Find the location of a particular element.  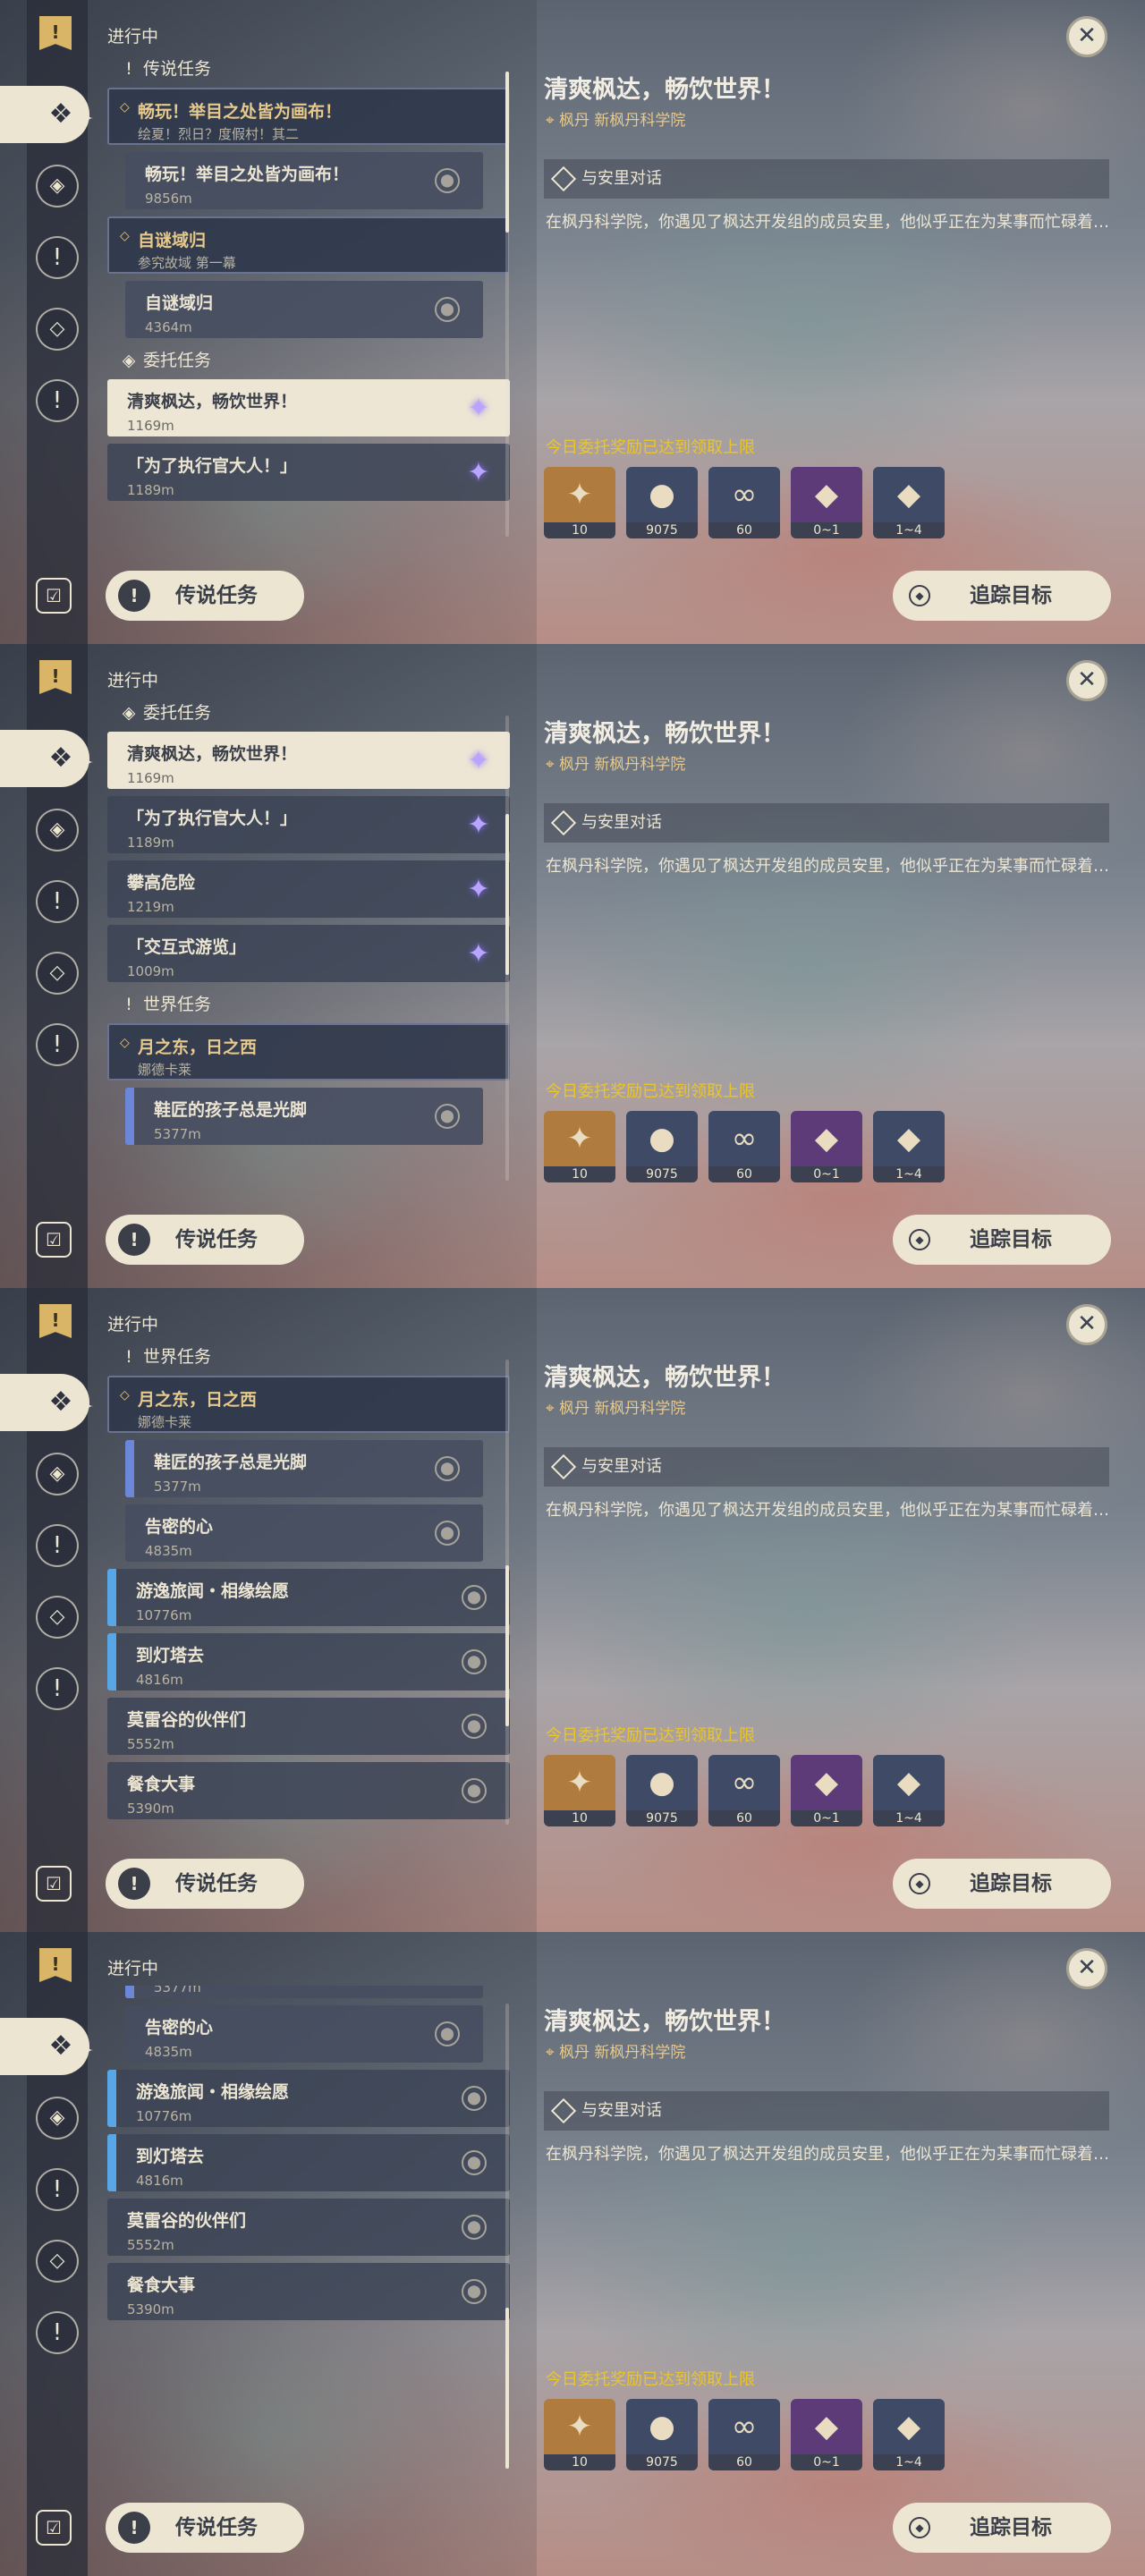

reward-count: 0~1 is located at coordinates (826, 2462).